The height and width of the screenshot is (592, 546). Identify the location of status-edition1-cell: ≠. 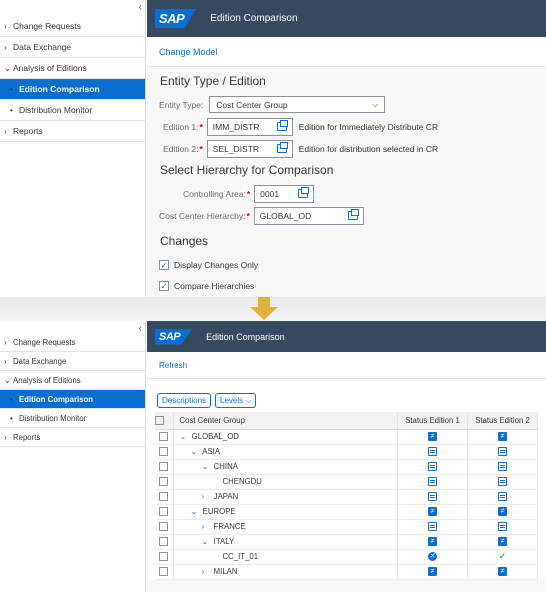
(432, 572).